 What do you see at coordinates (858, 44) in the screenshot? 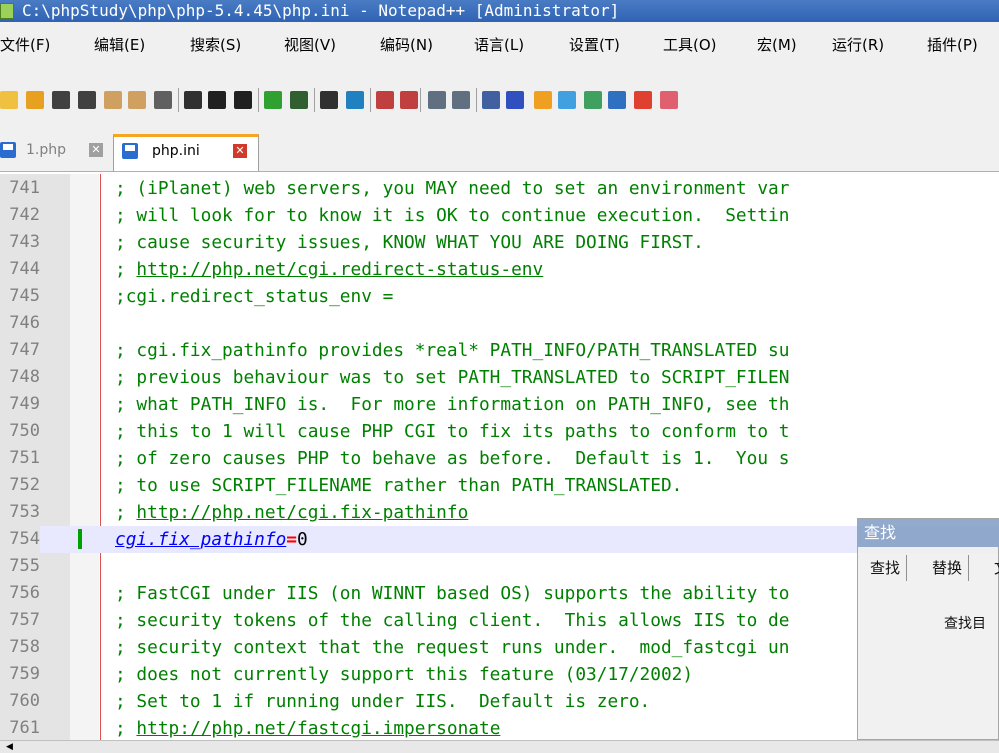
I see `menu-item: 运行(R)` at bounding box center [858, 44].